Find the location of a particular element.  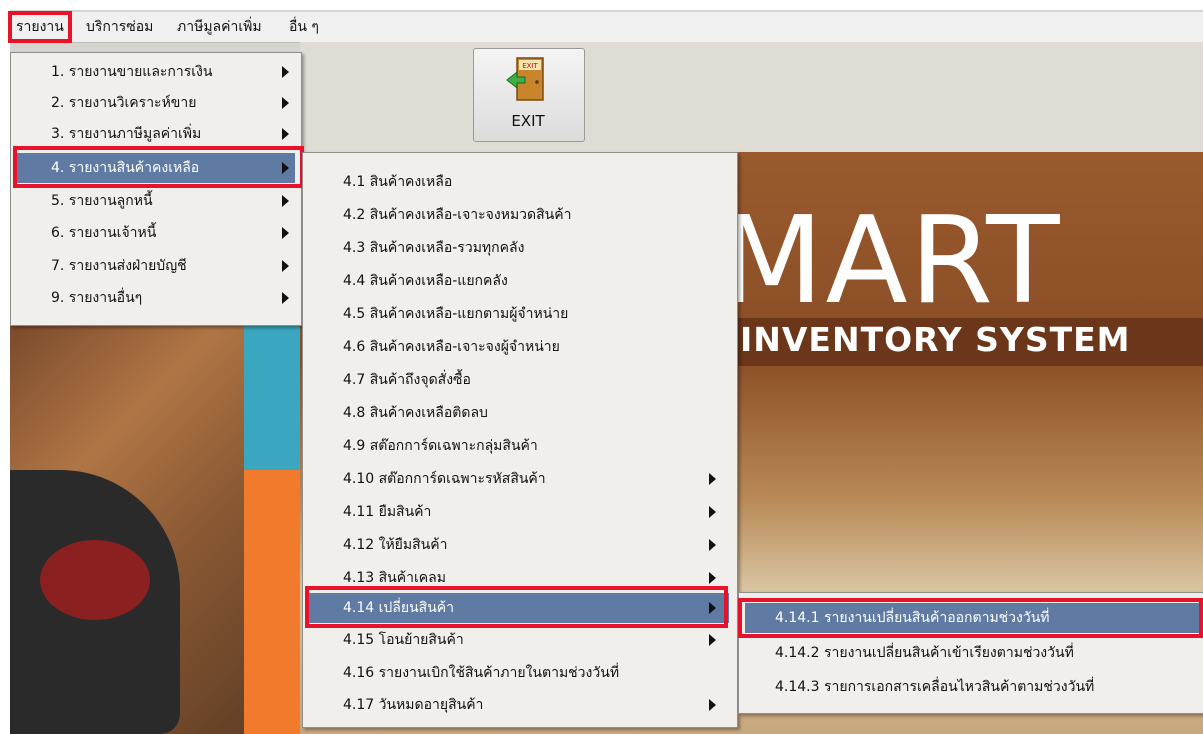

menu-item-label: 4.4 สินค้าคงเหลือ-แยกคลัง is located at coordinates (425, 281).